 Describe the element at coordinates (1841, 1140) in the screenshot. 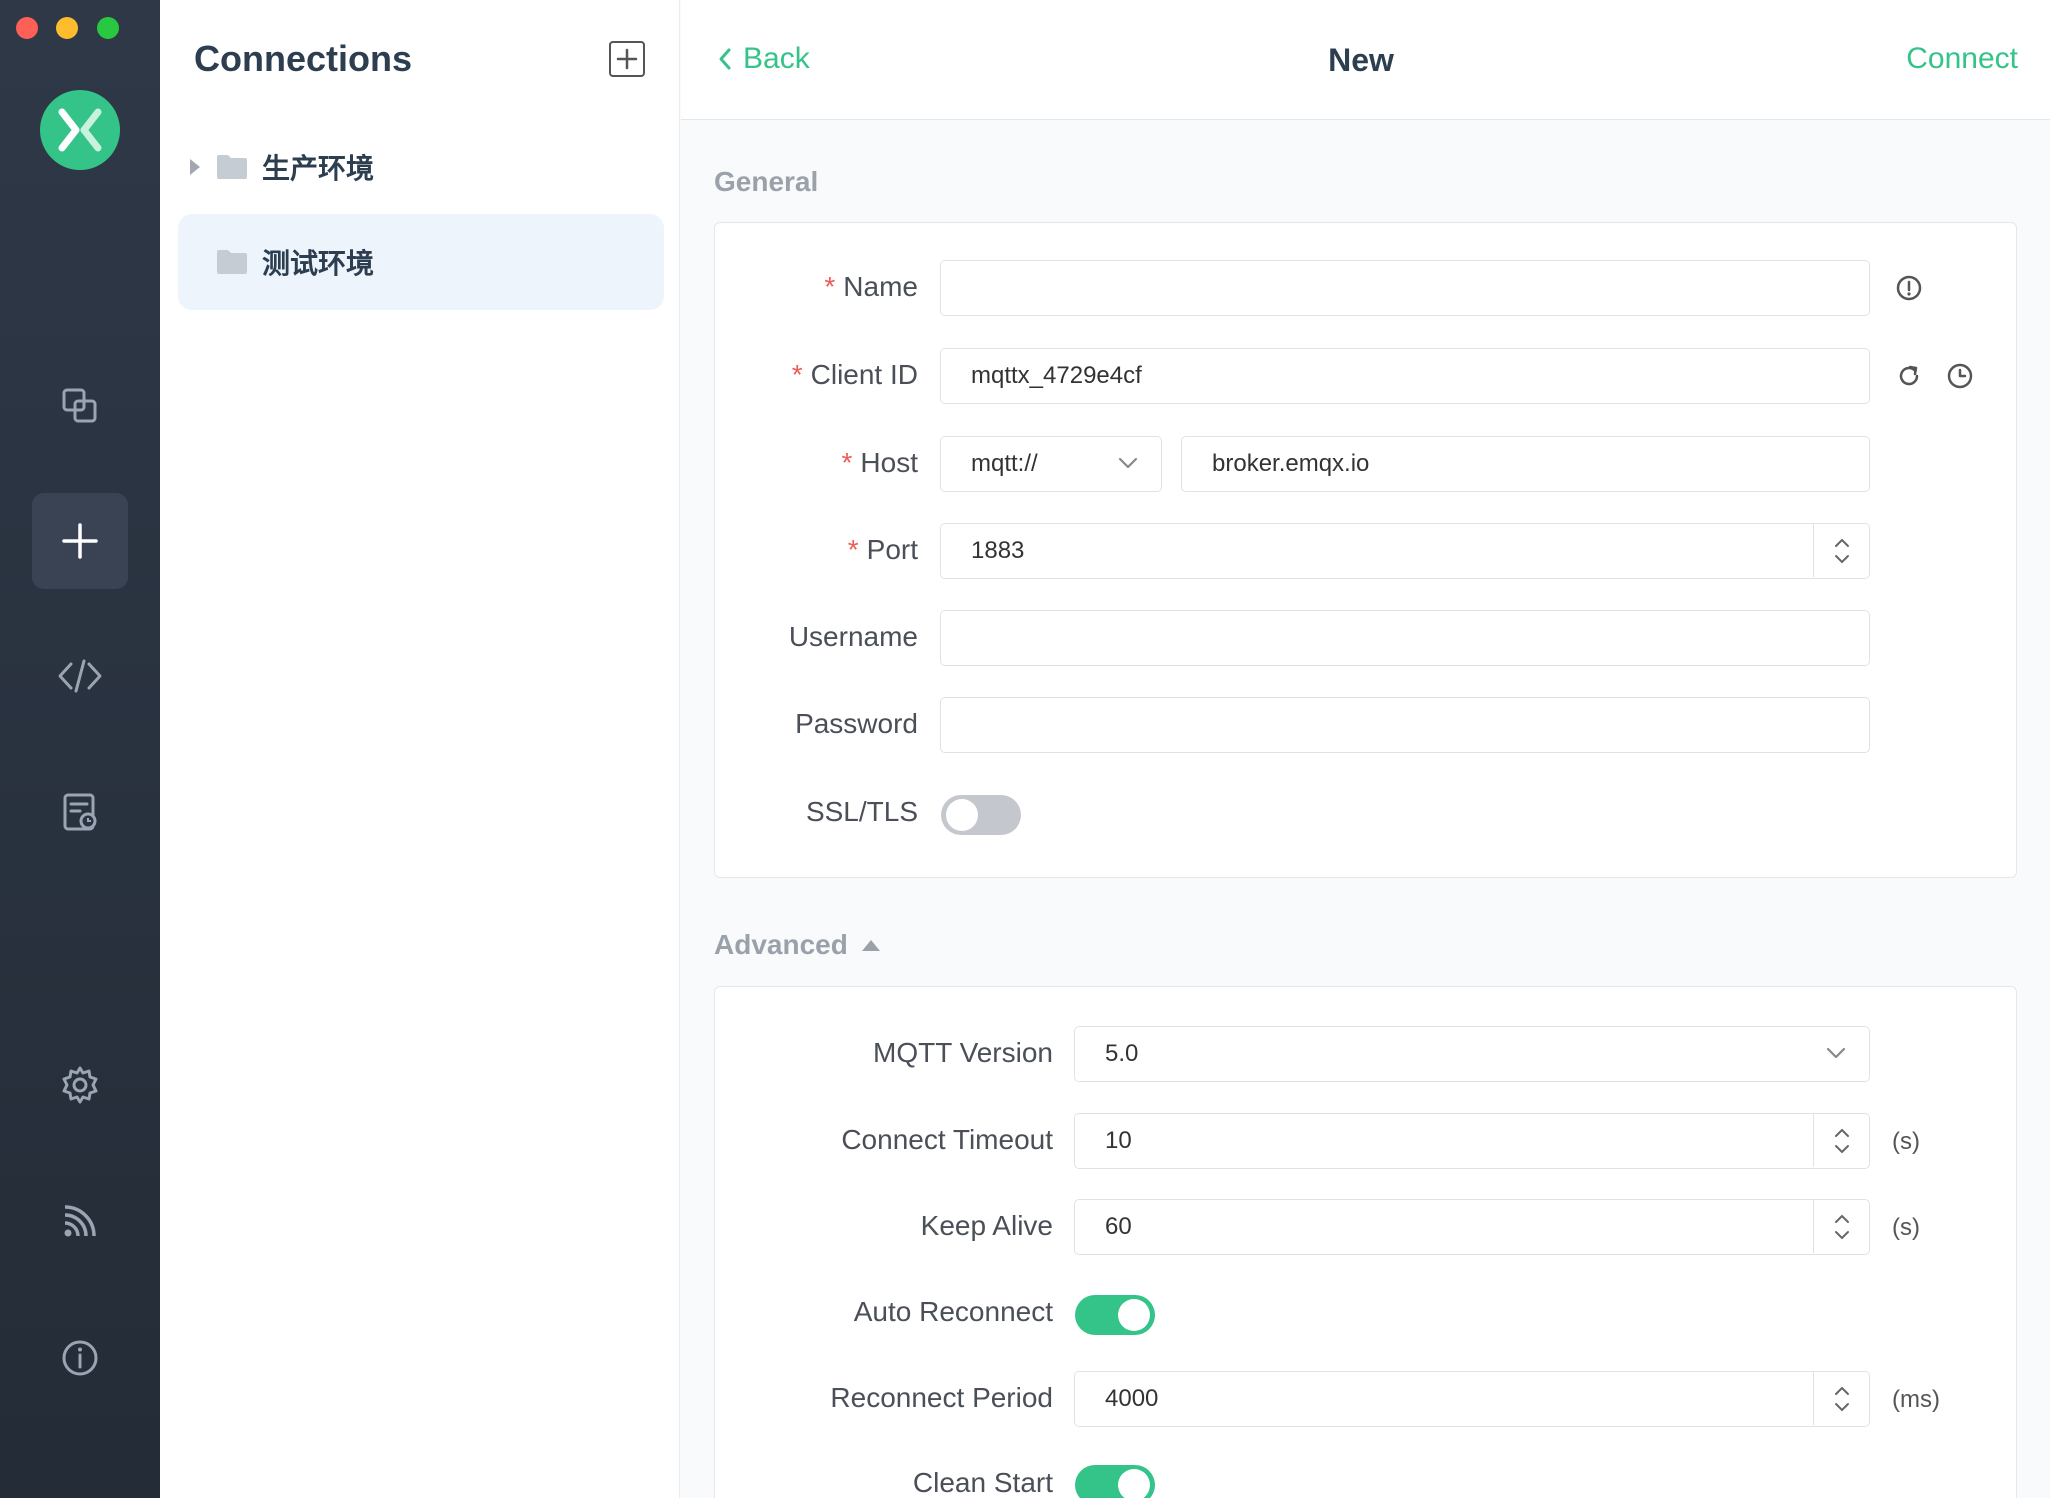

I see `connect-timeout-stepper` at that location.